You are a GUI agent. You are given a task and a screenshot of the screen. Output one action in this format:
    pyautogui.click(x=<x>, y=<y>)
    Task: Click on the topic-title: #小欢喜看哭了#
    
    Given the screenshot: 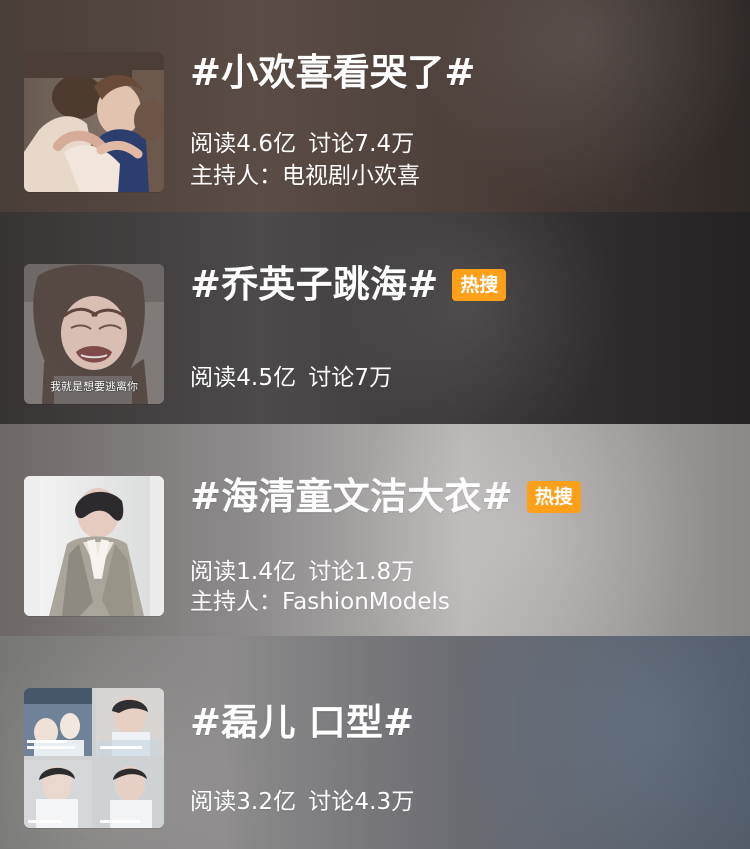 What is the action you would take?
    pyautogui.click(x=333, y=73)
    